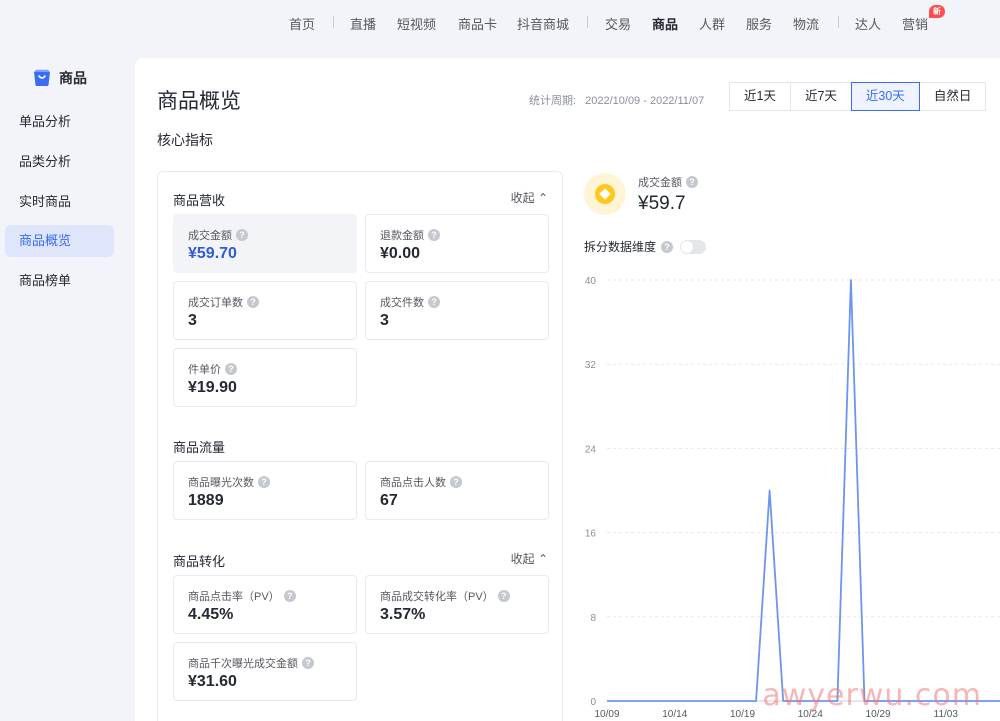 This screenshot has height=721, width=1000. Describe the element at coordinates (868, 23) in the screenshot. I see `nav-item-influencer: 达人` at that location.